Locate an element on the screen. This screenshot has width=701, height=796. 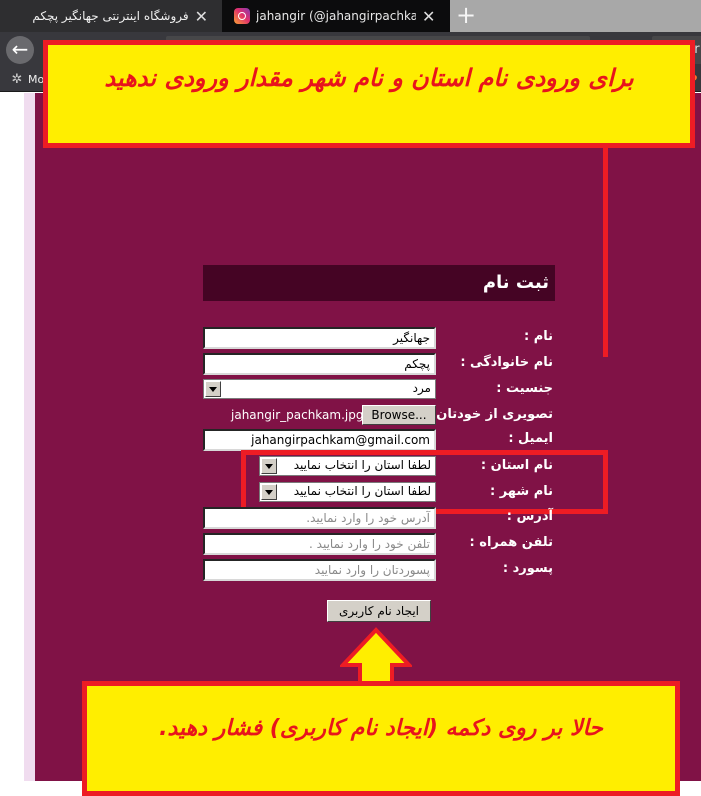
chevron-down-icon is located at coordinates (213, 389).